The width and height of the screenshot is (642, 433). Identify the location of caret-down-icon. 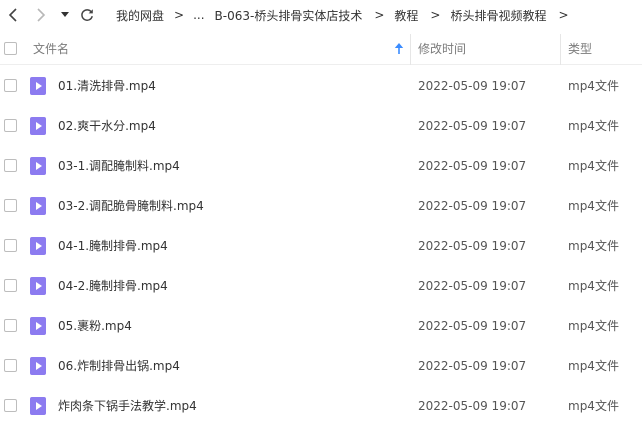
(65, 14).